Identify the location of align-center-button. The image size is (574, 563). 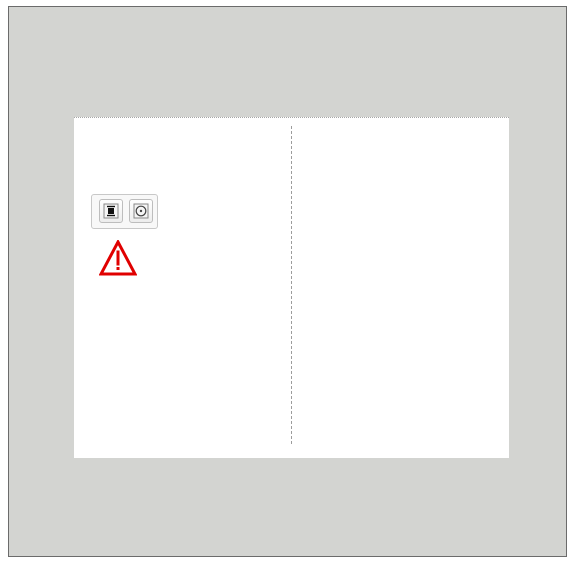
(111, 211).